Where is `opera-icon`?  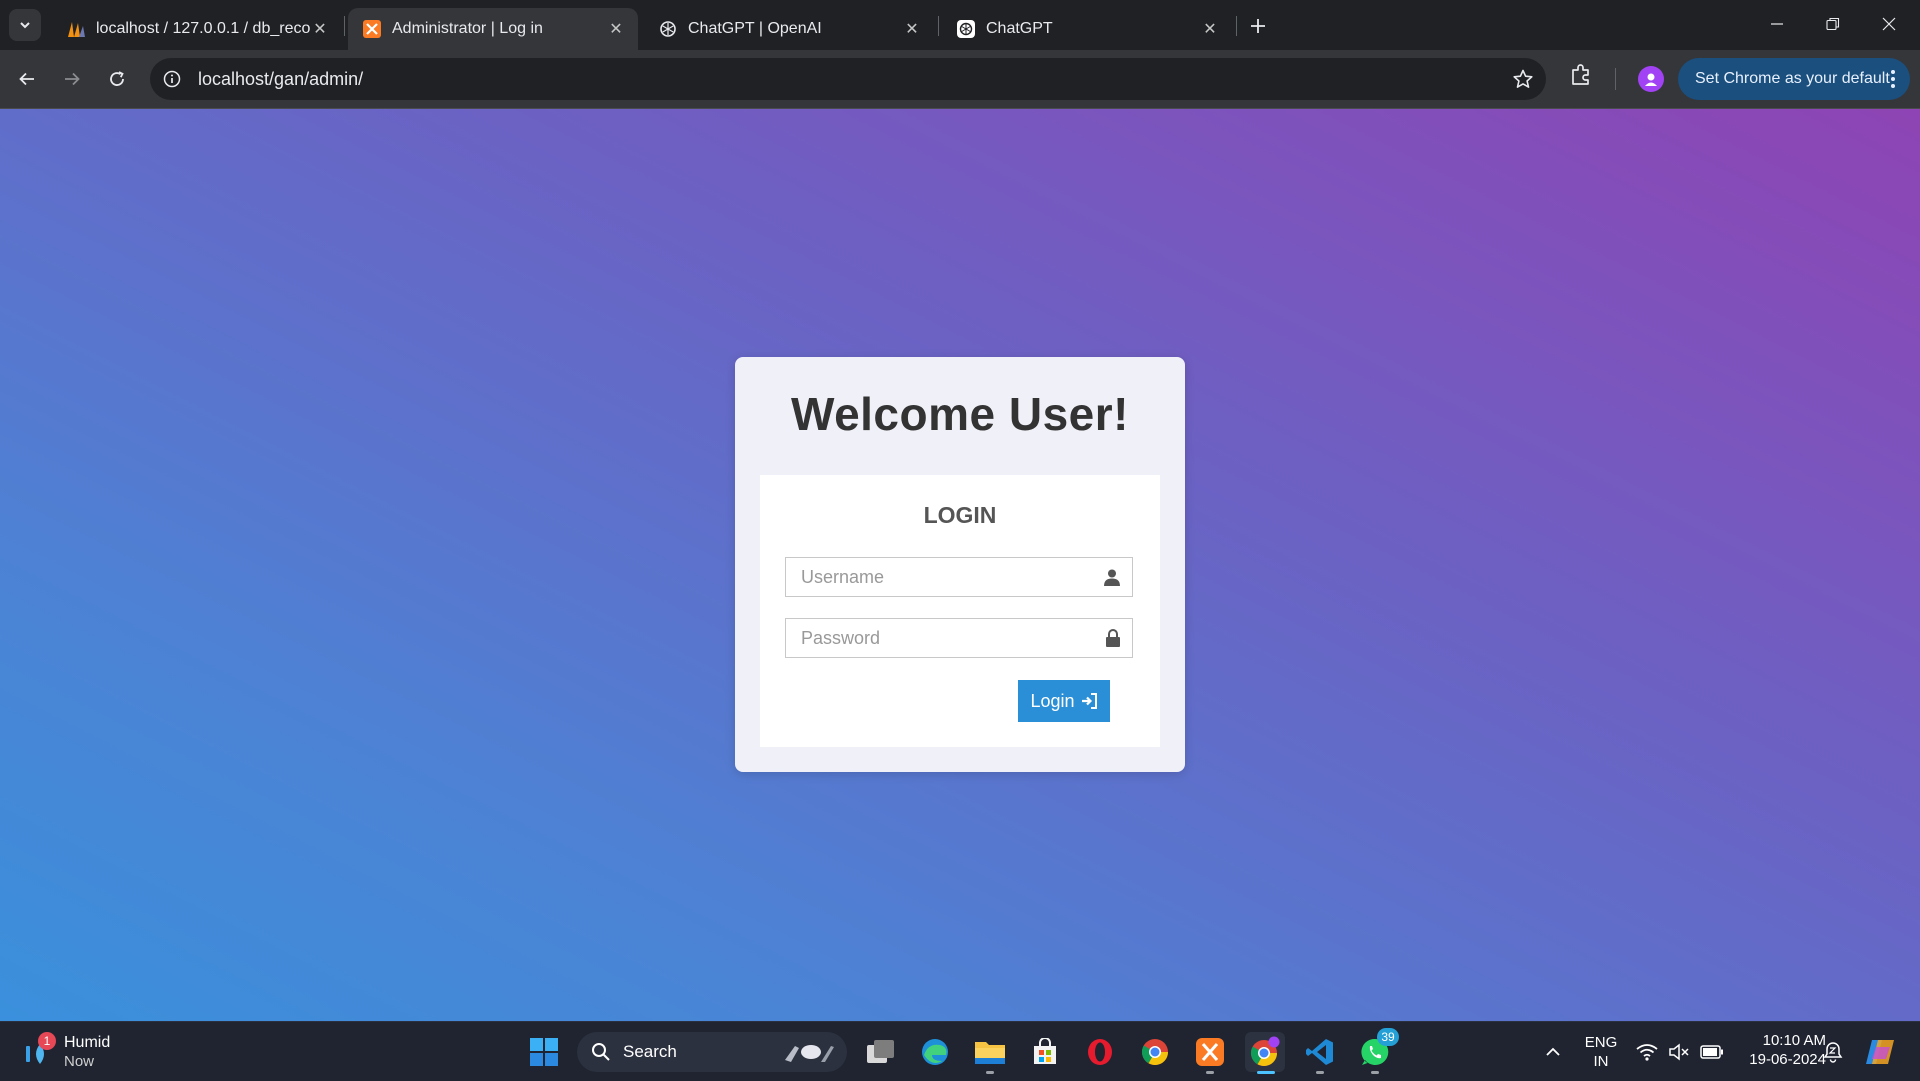
opera-icon is located at coordinates (1100, 1052).